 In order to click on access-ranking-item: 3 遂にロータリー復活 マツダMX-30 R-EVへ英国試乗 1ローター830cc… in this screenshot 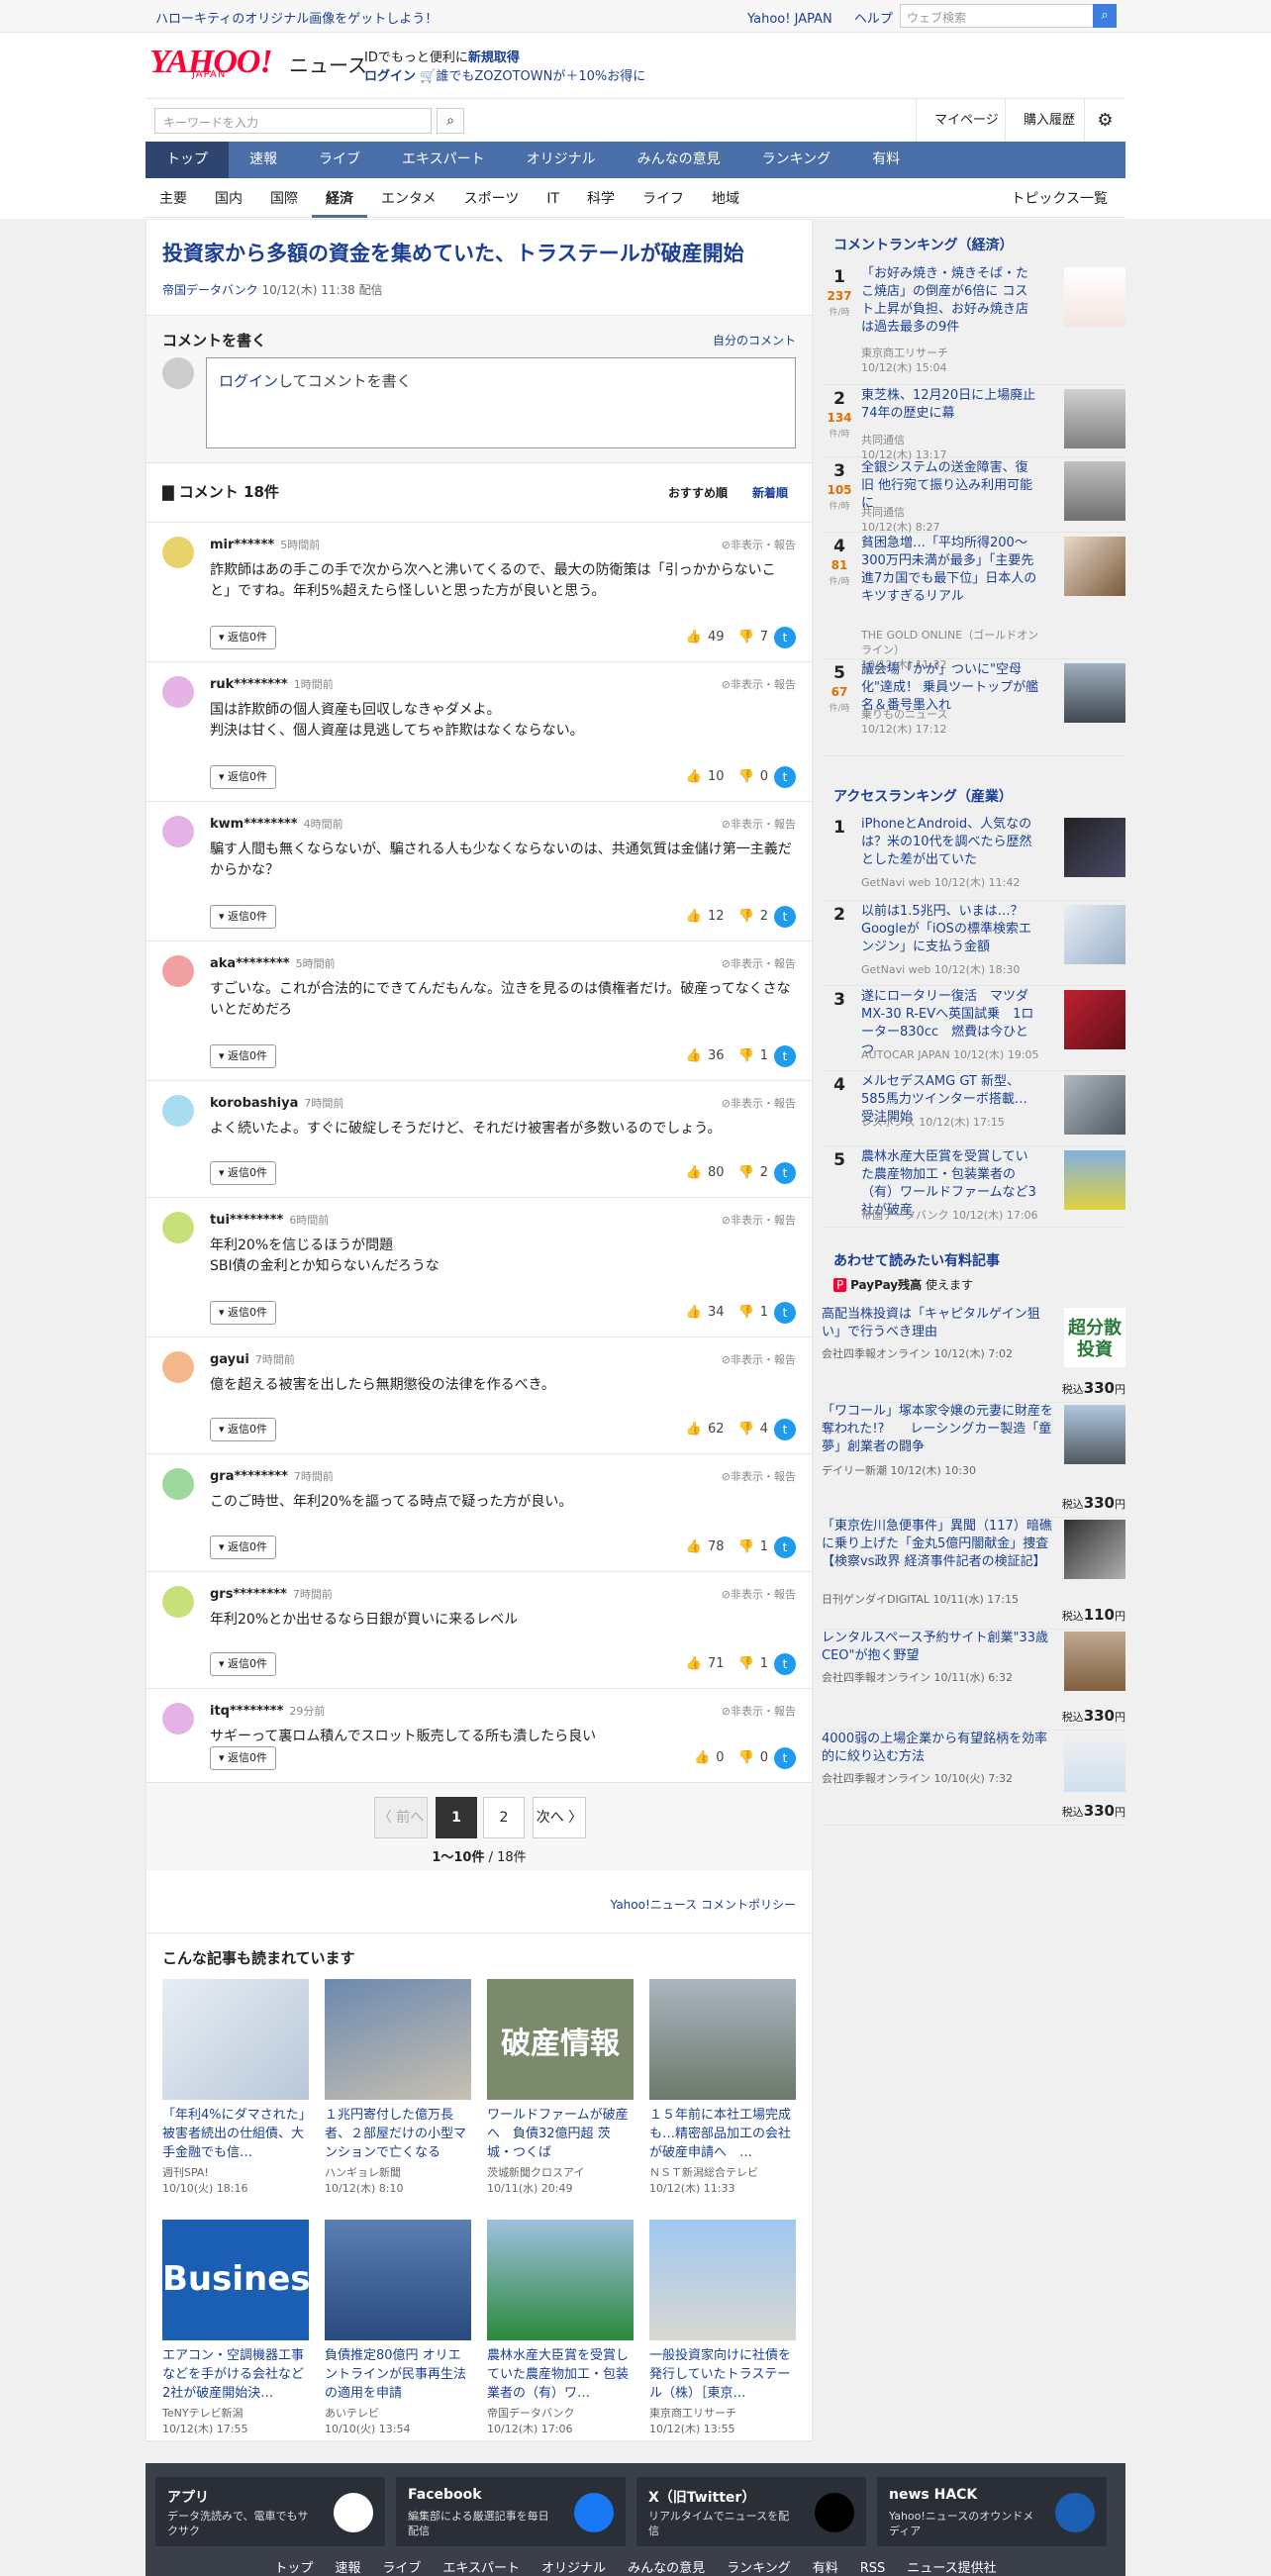, I will do `click(974, 1028)`.